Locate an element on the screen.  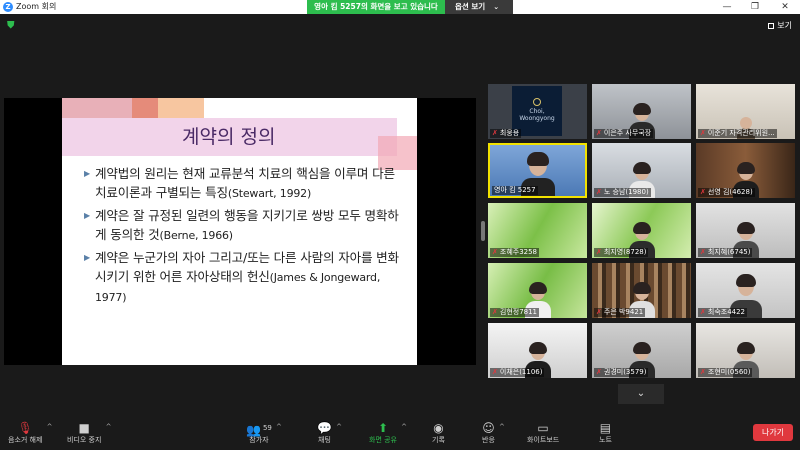
slide-title: 계약의 정의 is located at coordinates (229, 137).